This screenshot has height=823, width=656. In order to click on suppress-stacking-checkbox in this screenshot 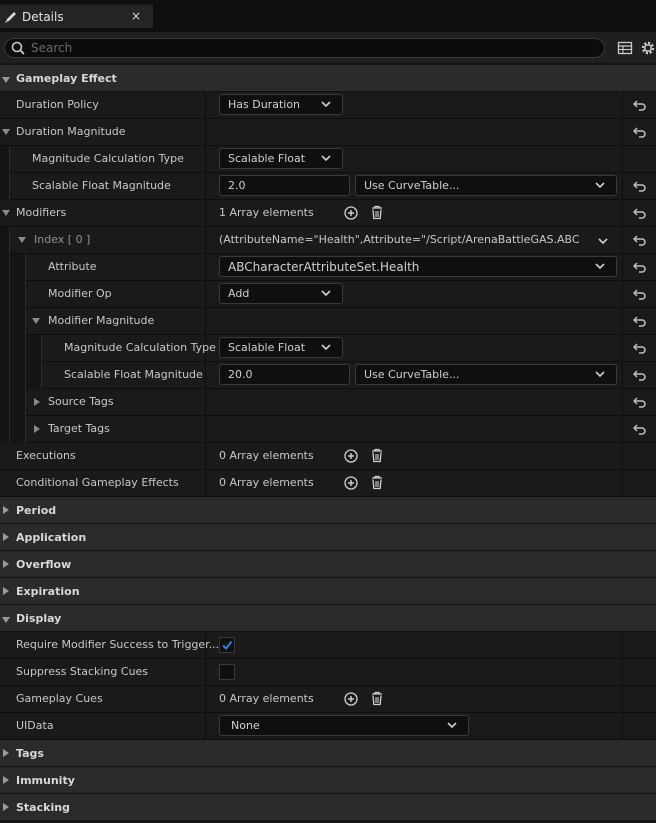, I will do `click(227, 672)`.